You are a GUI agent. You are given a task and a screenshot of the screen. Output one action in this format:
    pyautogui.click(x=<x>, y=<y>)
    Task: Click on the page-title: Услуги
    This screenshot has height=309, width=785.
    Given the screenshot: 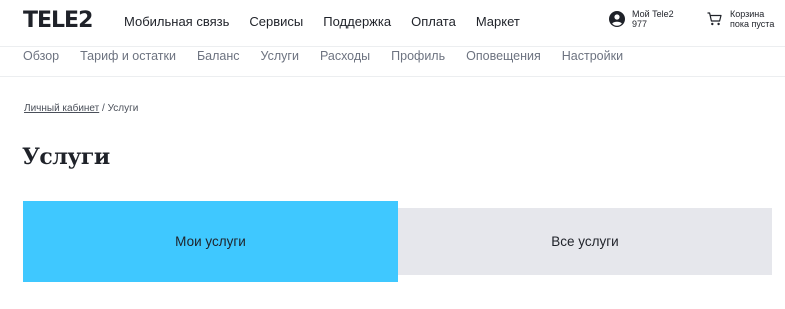 What is the action you would take?
    pyautogui.click(x=66, y=157)
    